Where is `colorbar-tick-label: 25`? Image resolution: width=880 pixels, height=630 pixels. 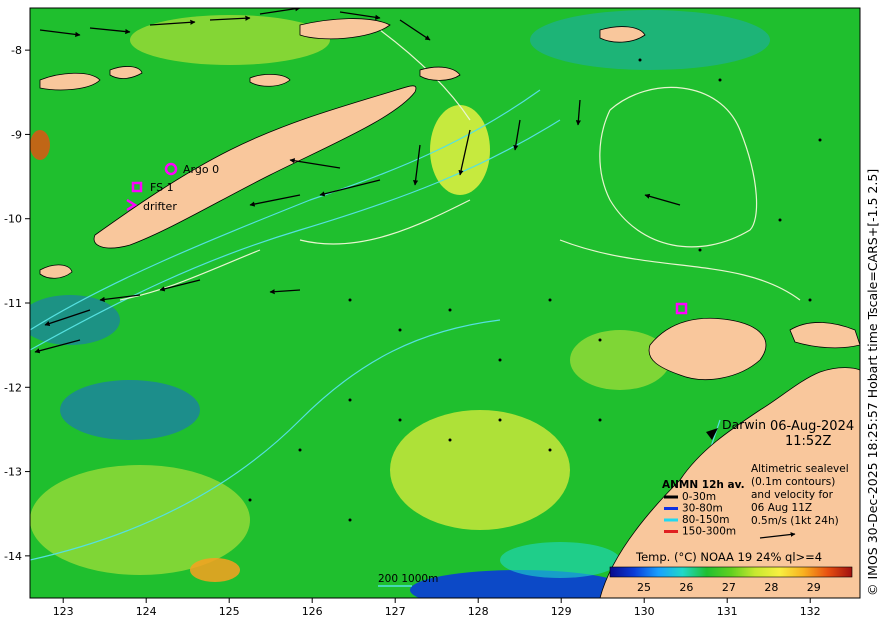 colorbar-tick-label: 25 is located at coordinates (644, 587).